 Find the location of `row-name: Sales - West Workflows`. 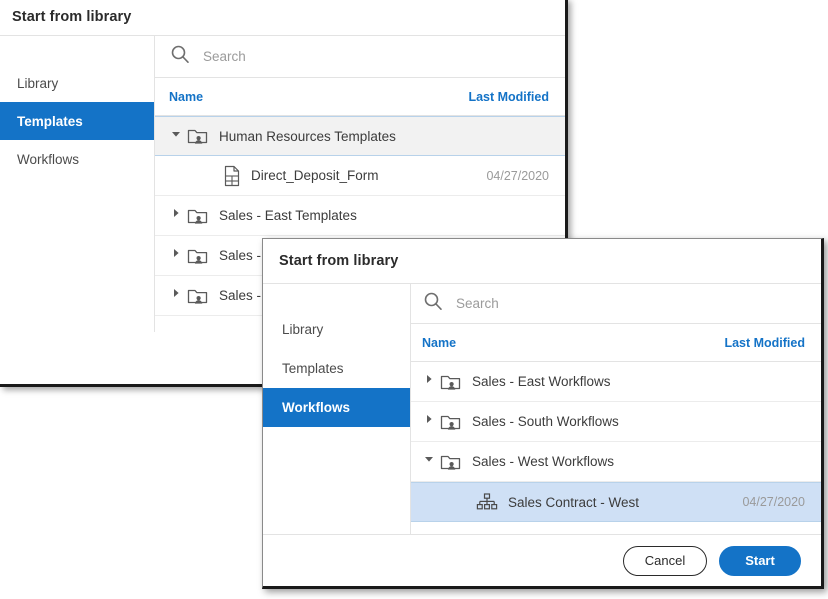

row-name: Sales - West Workflows is located at coordinates (543, 461).